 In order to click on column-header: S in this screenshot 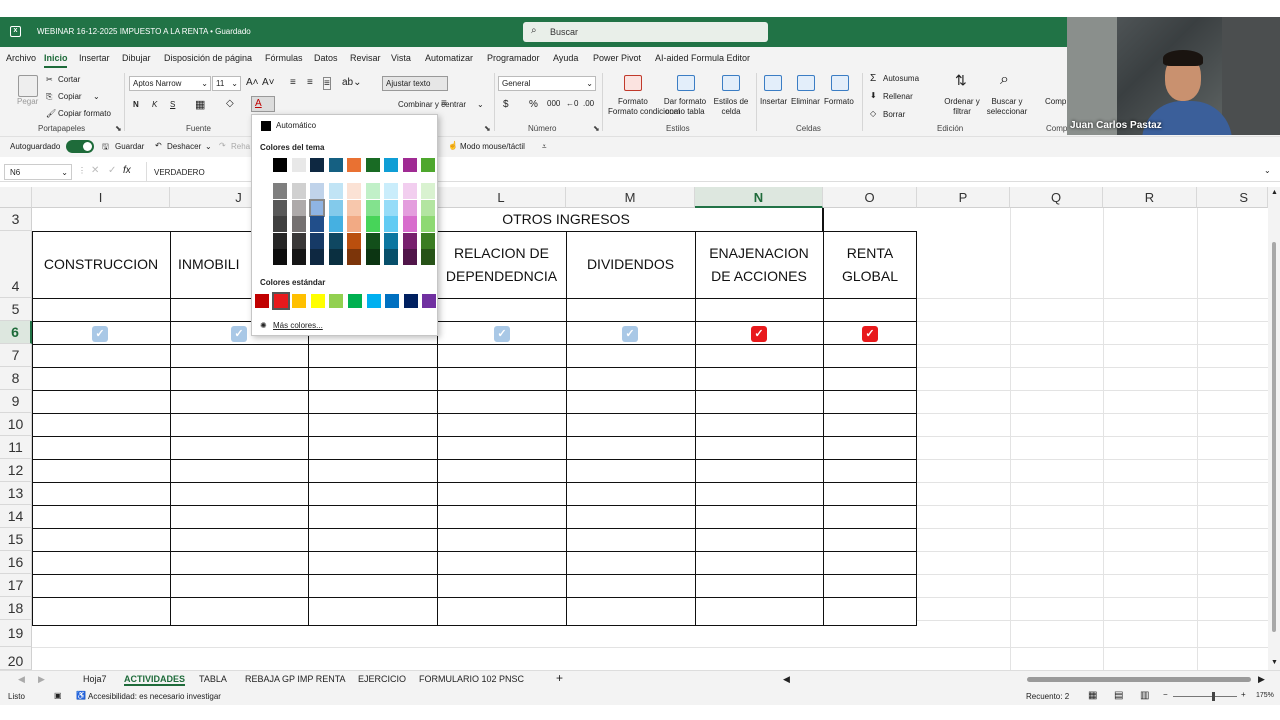, I will do `click(1232, 197)`.